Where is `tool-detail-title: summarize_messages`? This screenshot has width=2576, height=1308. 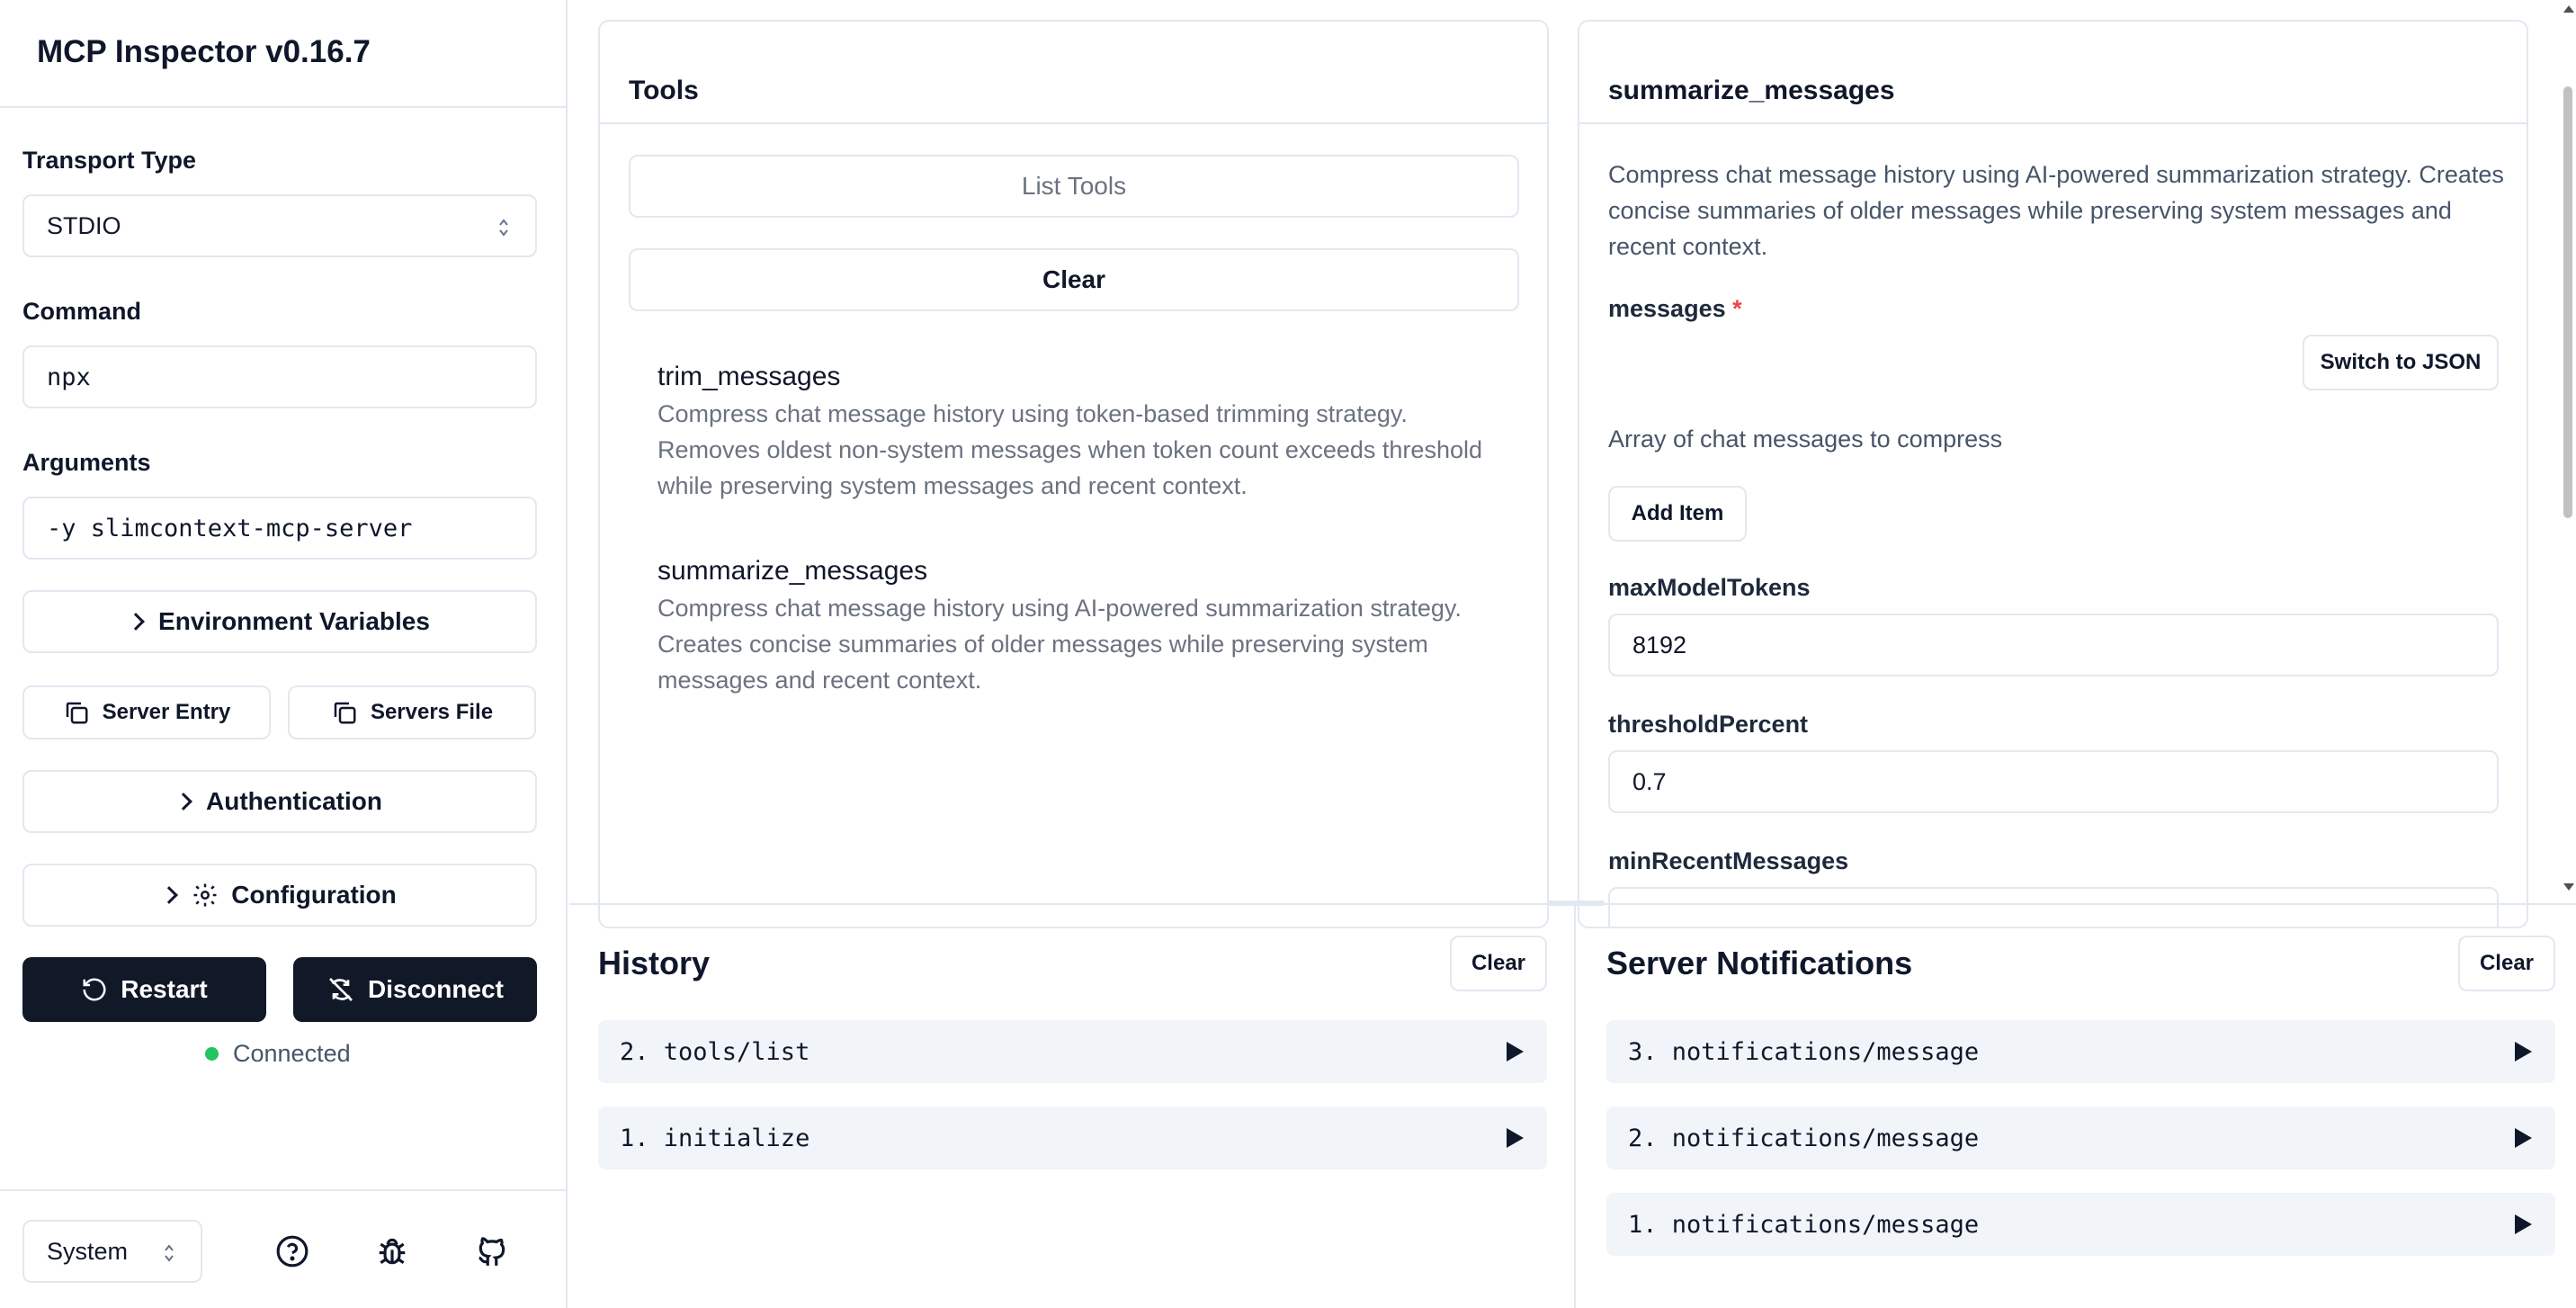 tool-detail-title: summarize_messages is located at coordinates (1751, 90).